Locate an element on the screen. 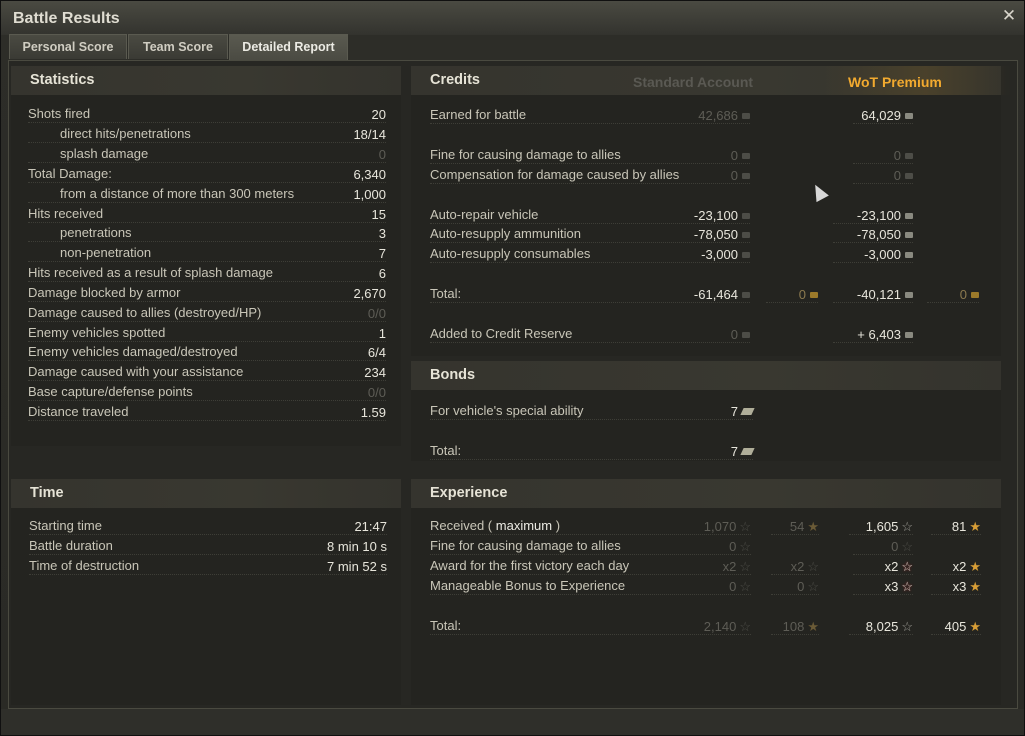 The width and height of the screenshot is (1025, 736). stat-label: Base capture/defense points is located at coordinates (110, 391).